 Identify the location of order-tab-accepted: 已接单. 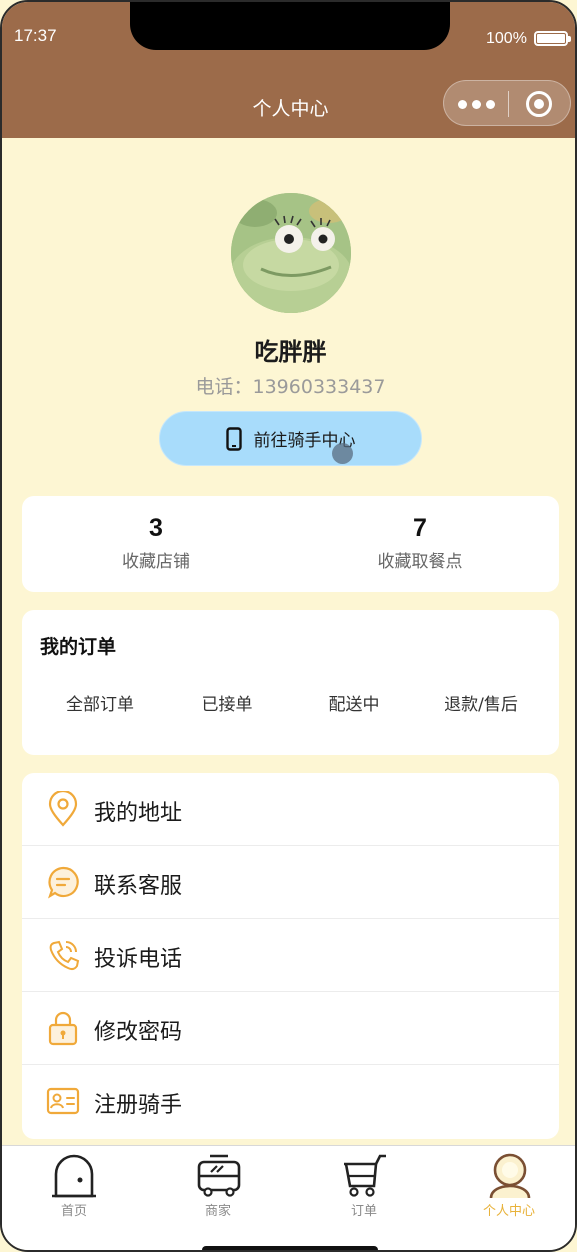
(227, 702).